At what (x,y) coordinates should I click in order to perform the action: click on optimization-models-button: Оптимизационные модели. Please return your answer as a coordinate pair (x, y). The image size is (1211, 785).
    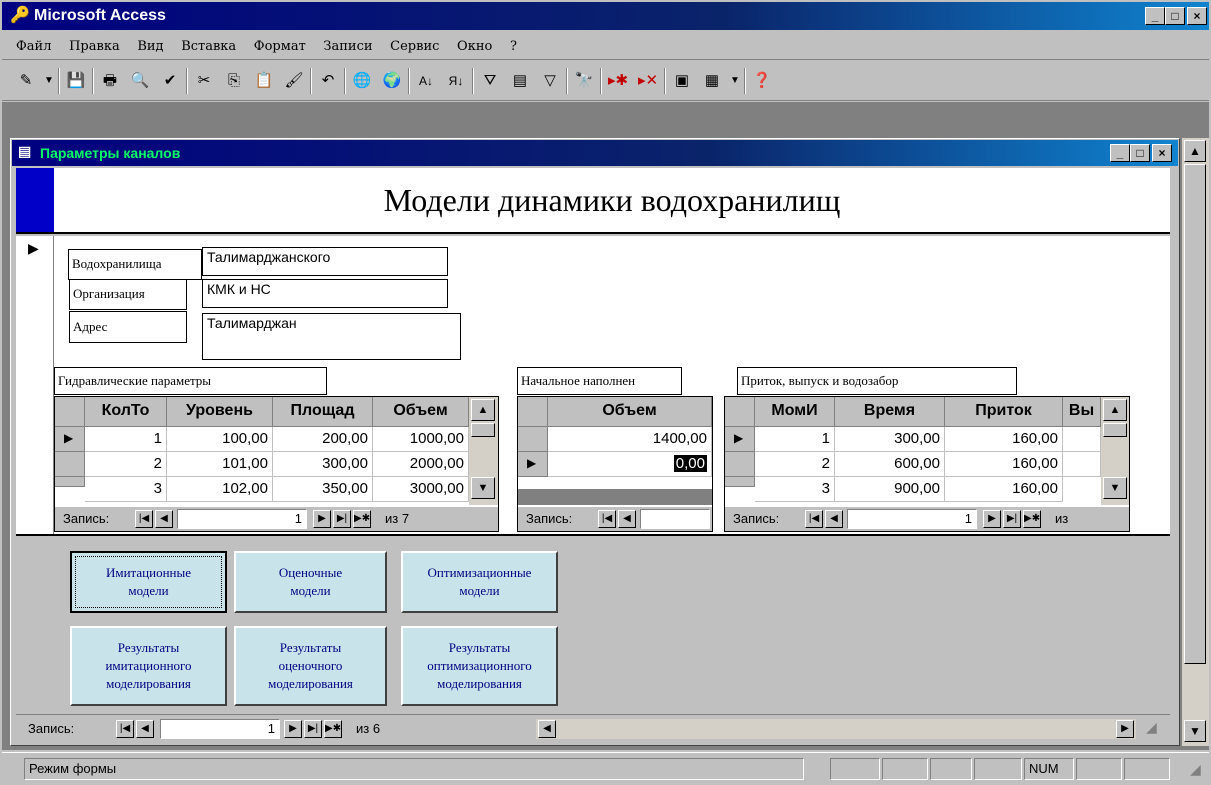
    Looking at the image, I should click on (479, 582).